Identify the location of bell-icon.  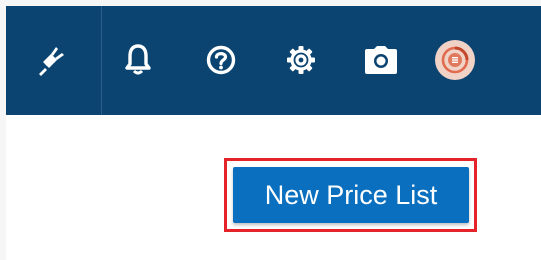
(138, 60).